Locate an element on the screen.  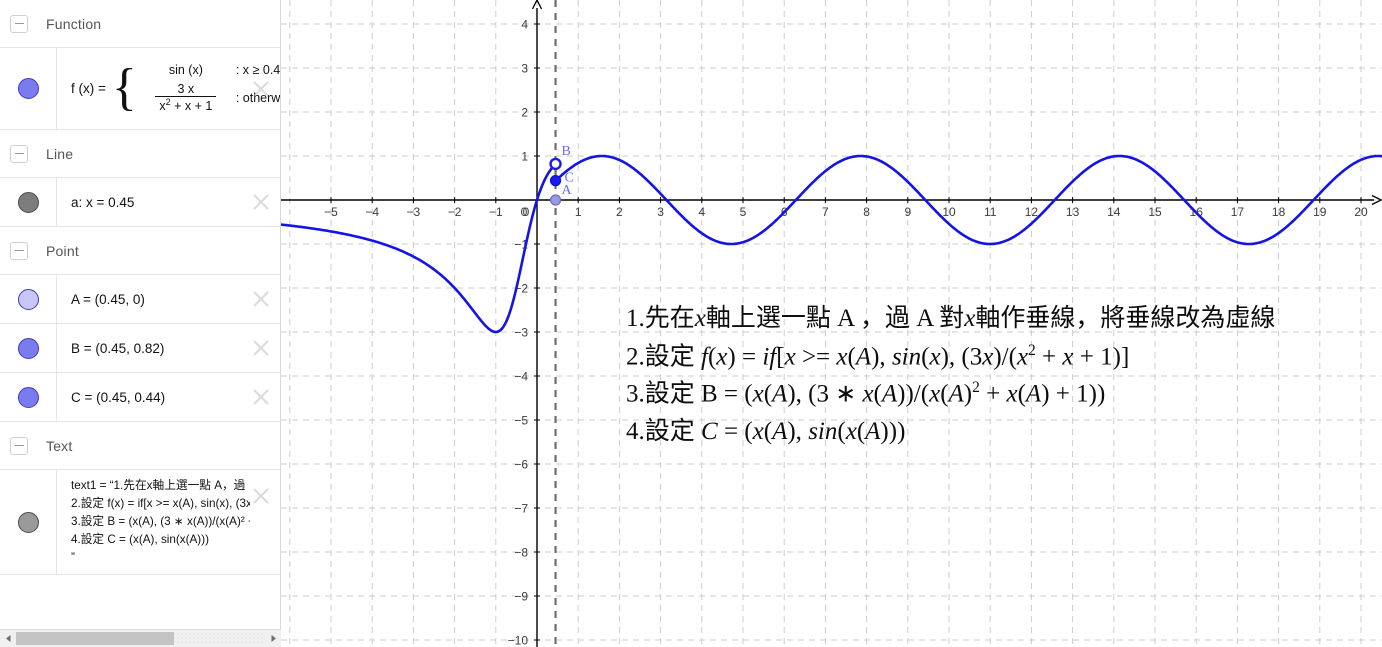
color-swatch-point-c is located at coordinates (28, 397).